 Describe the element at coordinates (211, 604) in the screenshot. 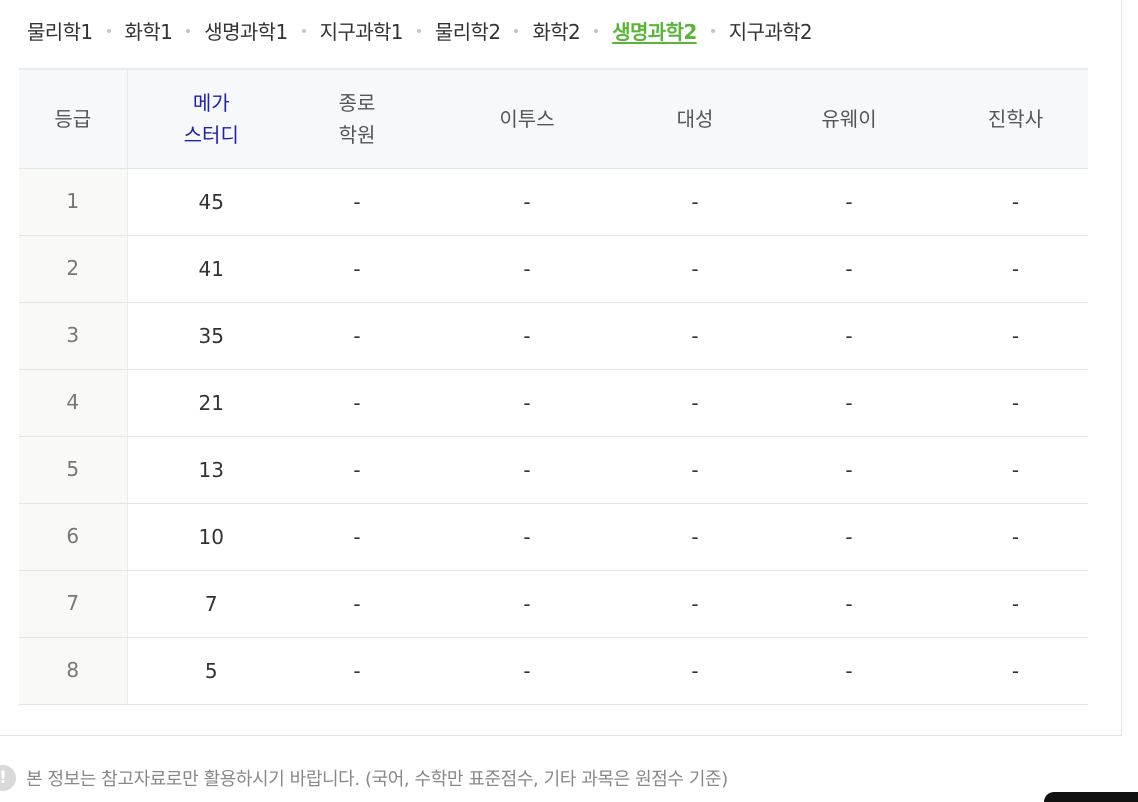

I see `megastudy-cell: 7` at that location.